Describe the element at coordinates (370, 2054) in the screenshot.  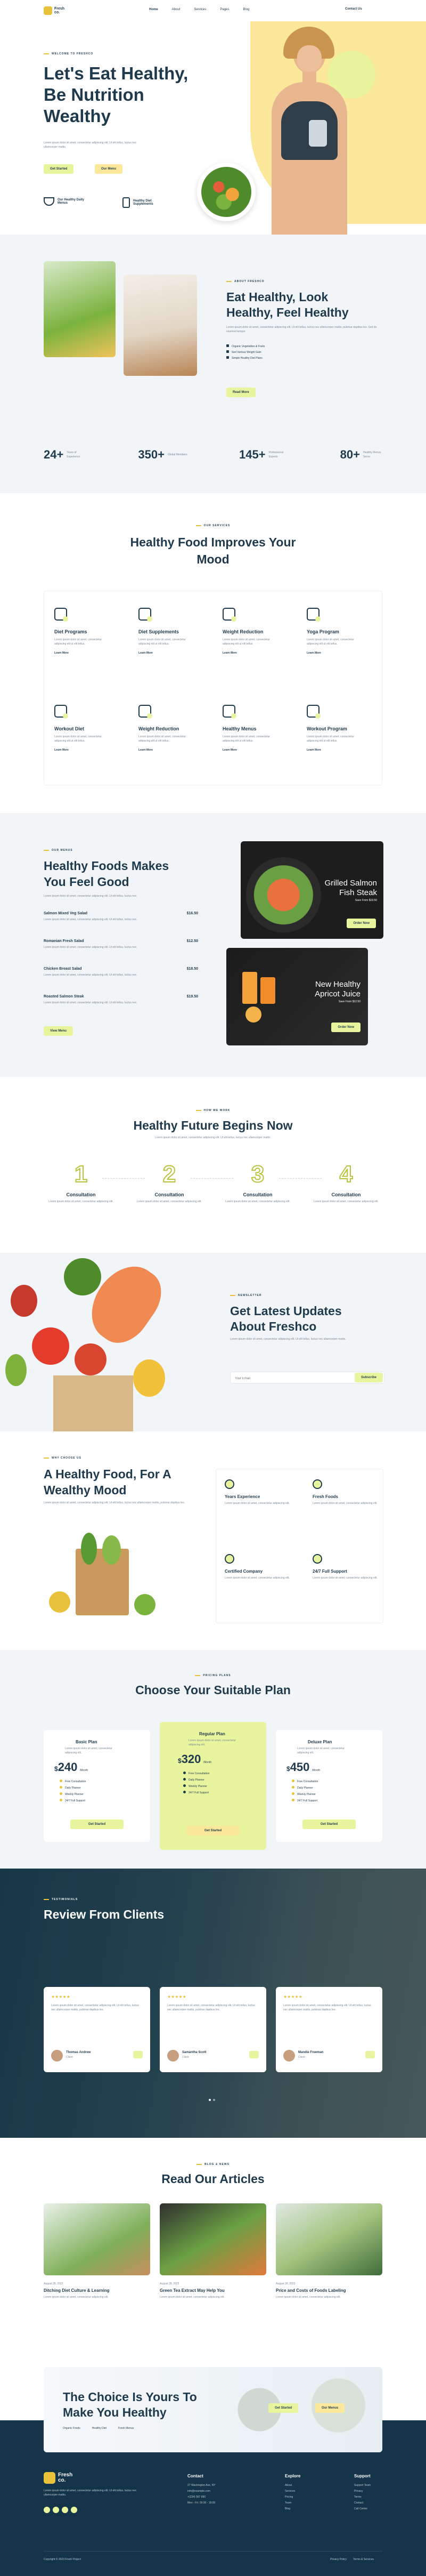
I see `quote-icon` at that location.